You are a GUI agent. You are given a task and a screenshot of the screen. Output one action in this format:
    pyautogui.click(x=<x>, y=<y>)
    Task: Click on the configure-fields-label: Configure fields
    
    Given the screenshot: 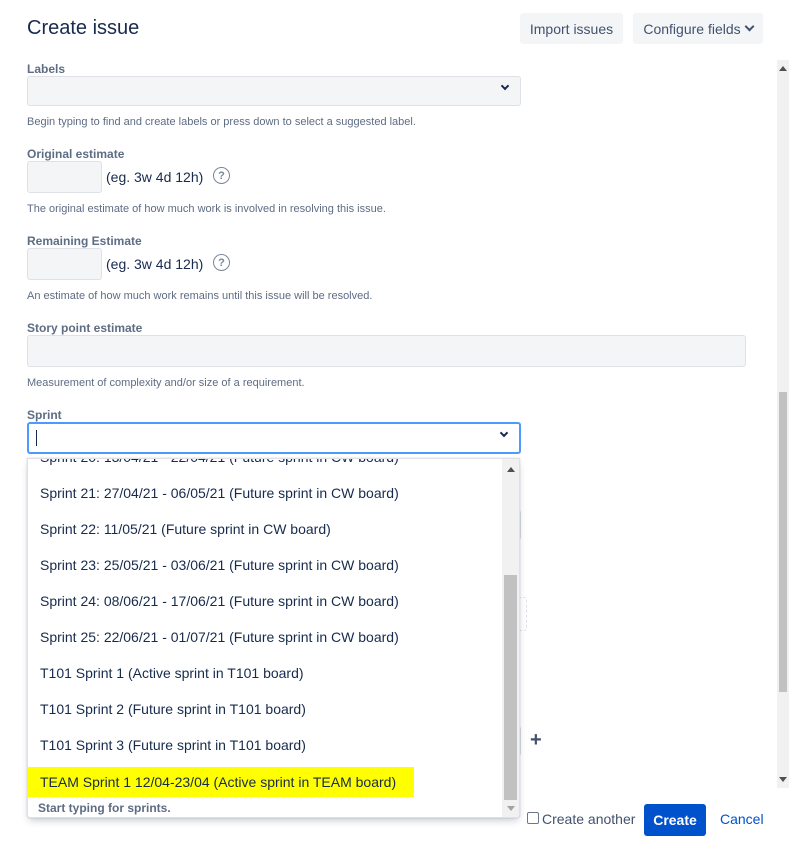 What is the action you would take?
    pyautogui.click(x=692, y=28)
    